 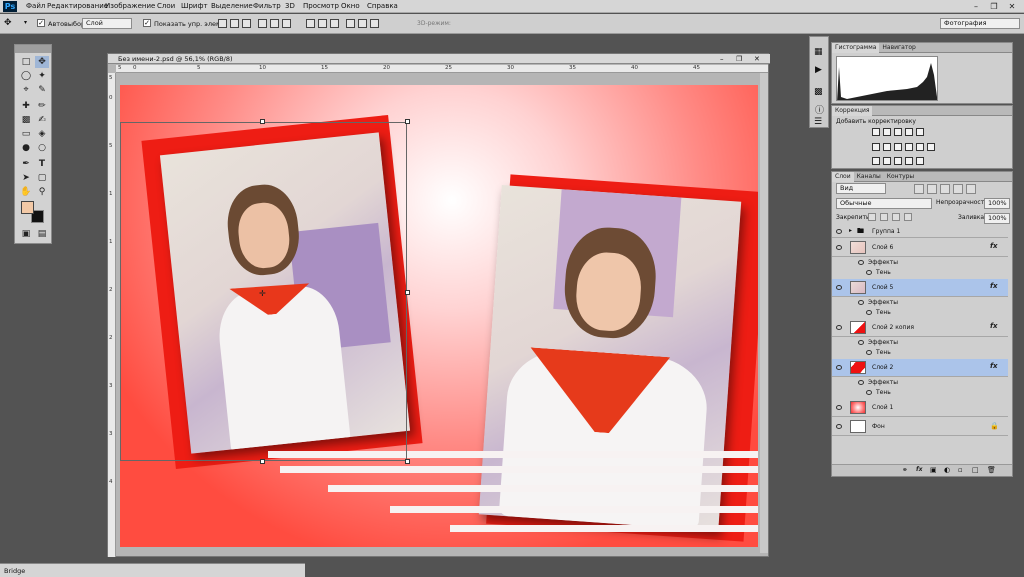 I want to click on menu-select: Выделение, so click(x=232, y=6).